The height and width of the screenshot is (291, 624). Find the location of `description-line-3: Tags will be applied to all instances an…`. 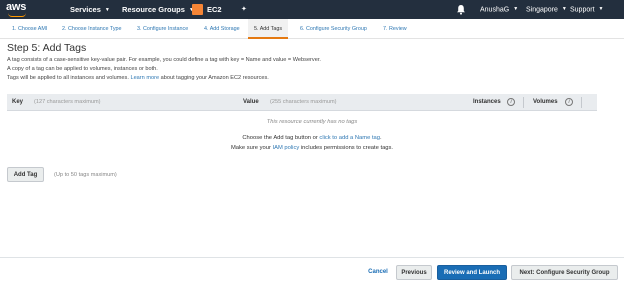

description-line-3: Tags will be applied to all instances an… is located at coordinates (138, 78).